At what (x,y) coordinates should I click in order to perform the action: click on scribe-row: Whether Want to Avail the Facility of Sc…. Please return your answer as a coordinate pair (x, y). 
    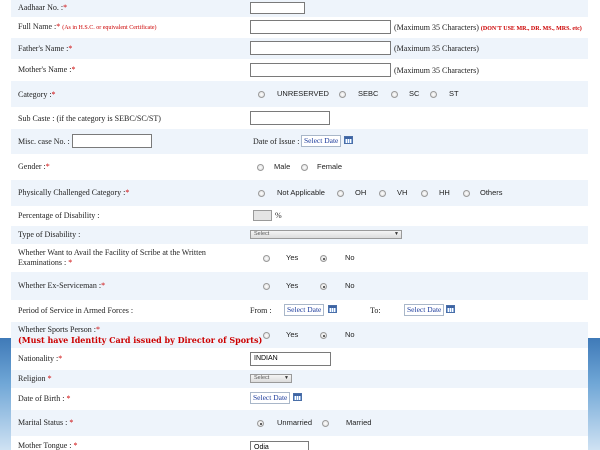
    Looking at the image, I should click on (299, 258).